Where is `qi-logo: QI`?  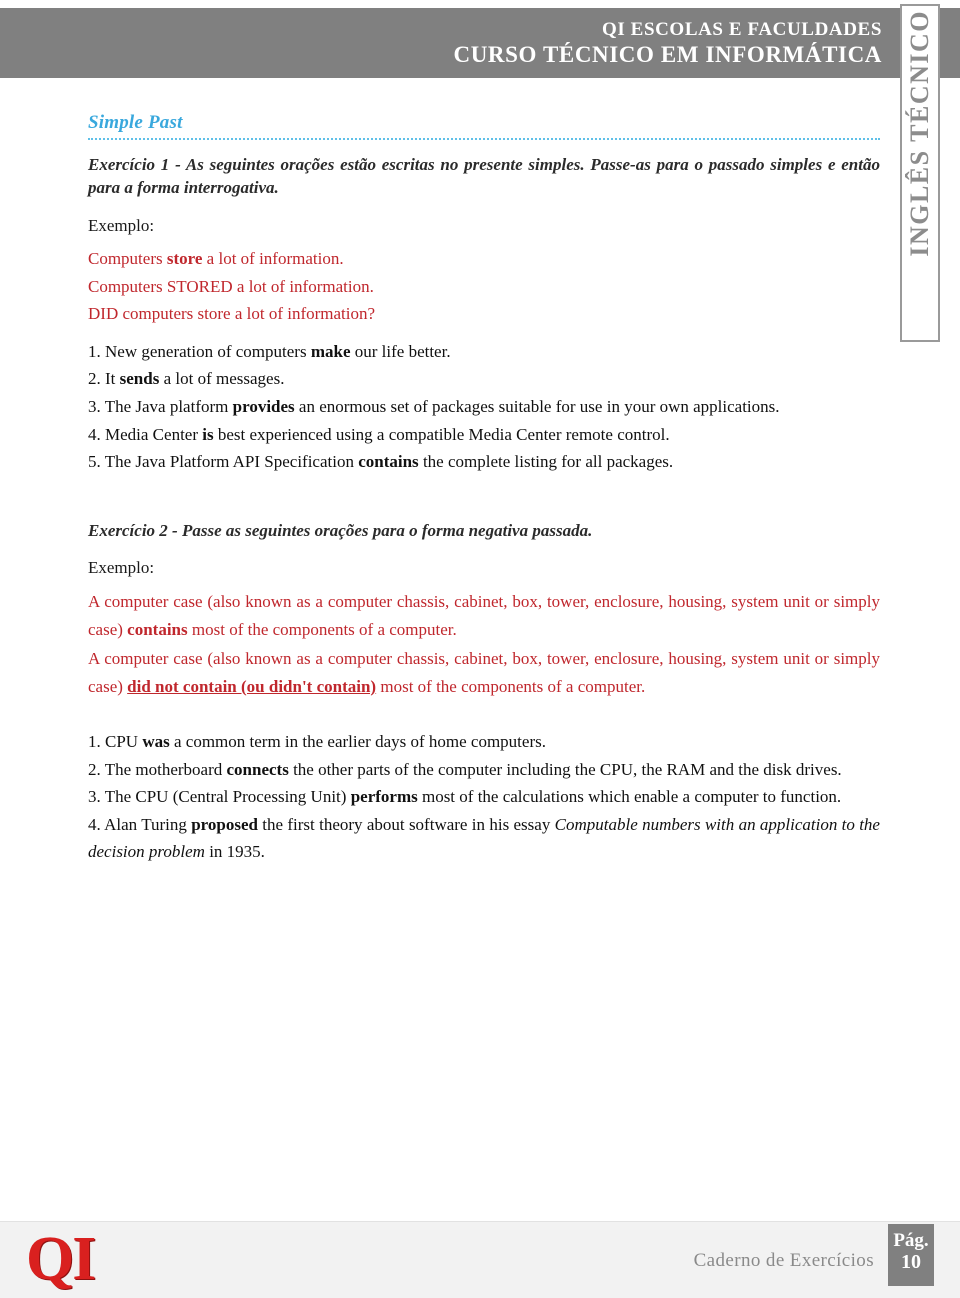
qi-logo: QI is located at coordinates (61, 1259).